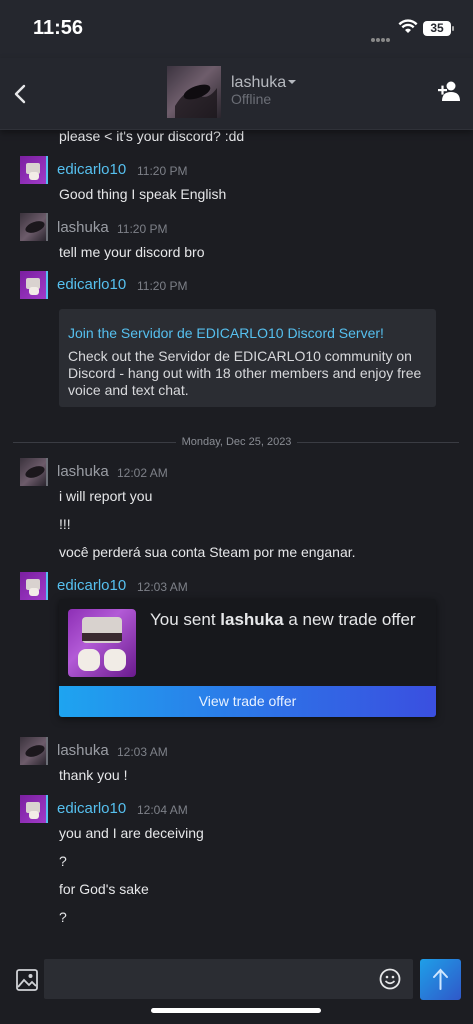 This screenshot has width=473, height=1024. Describe the element at coordinates (258, 83) in the screenshot. I see `contact-name: lashuka` at that location.